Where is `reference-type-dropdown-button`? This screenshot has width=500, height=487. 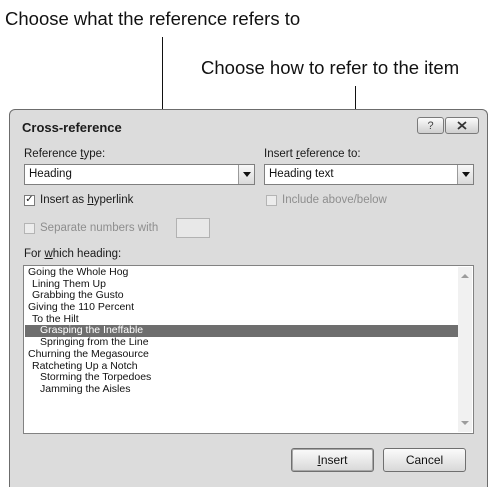
reference-type-dropdown-button is located at coordinates (246, 174).